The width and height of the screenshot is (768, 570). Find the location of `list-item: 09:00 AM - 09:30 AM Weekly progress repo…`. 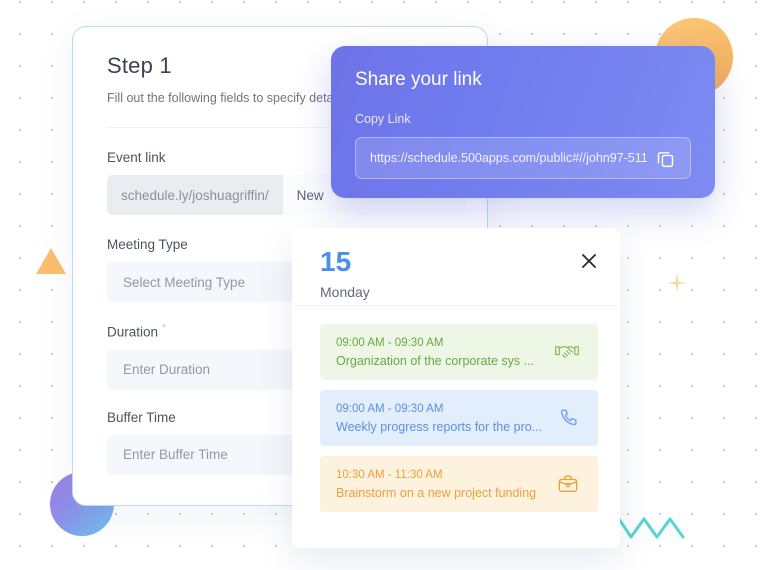

list-item: 09:00 AM - 09:30 AM Weekly progress repo… is located at coordinates (459, 418).